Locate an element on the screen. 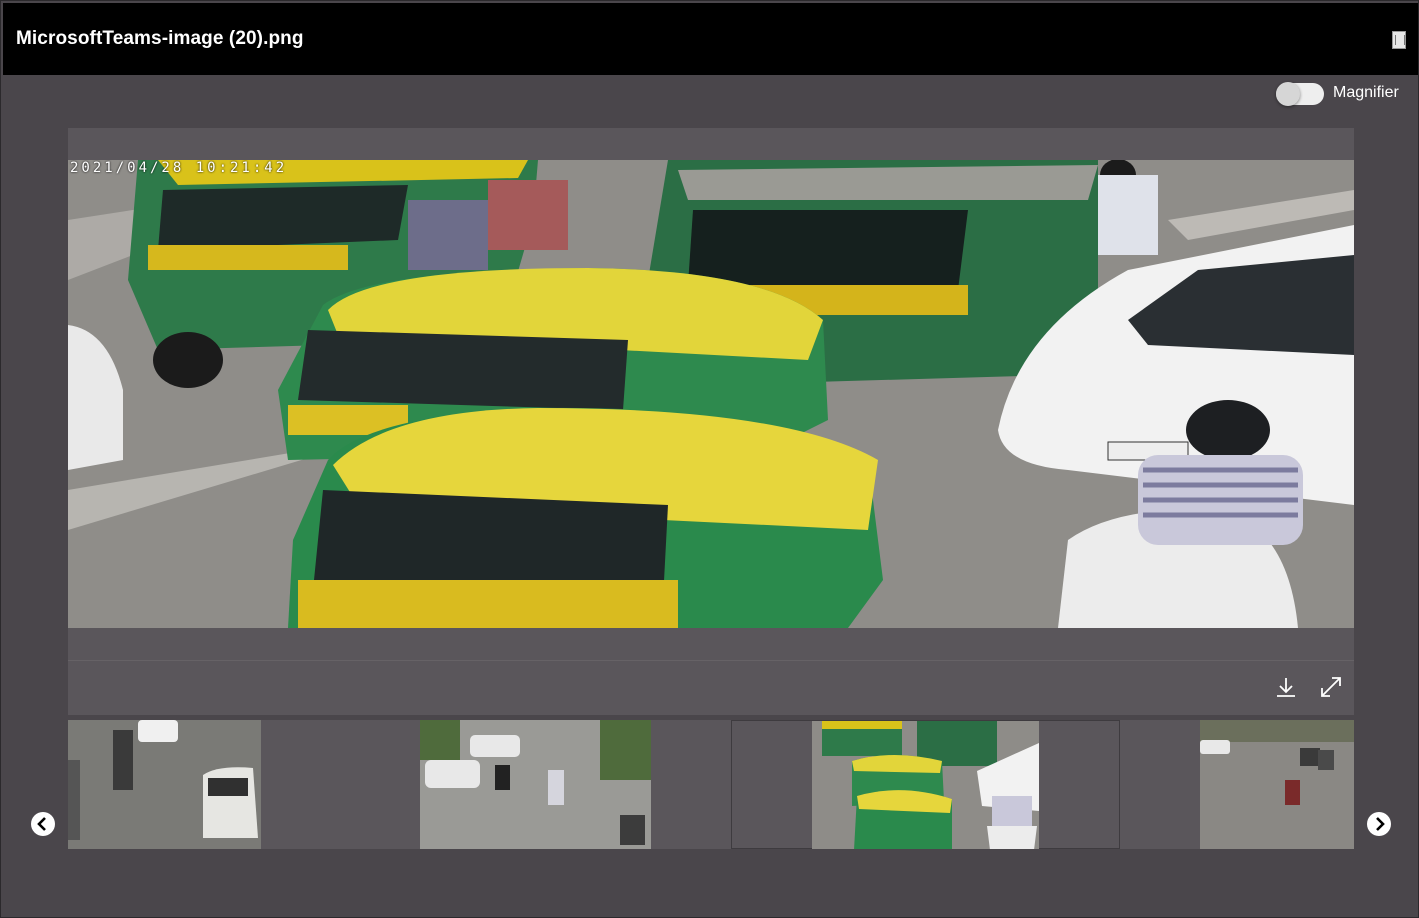  thumbnail-slot-active is located at coordinates (925, 784).